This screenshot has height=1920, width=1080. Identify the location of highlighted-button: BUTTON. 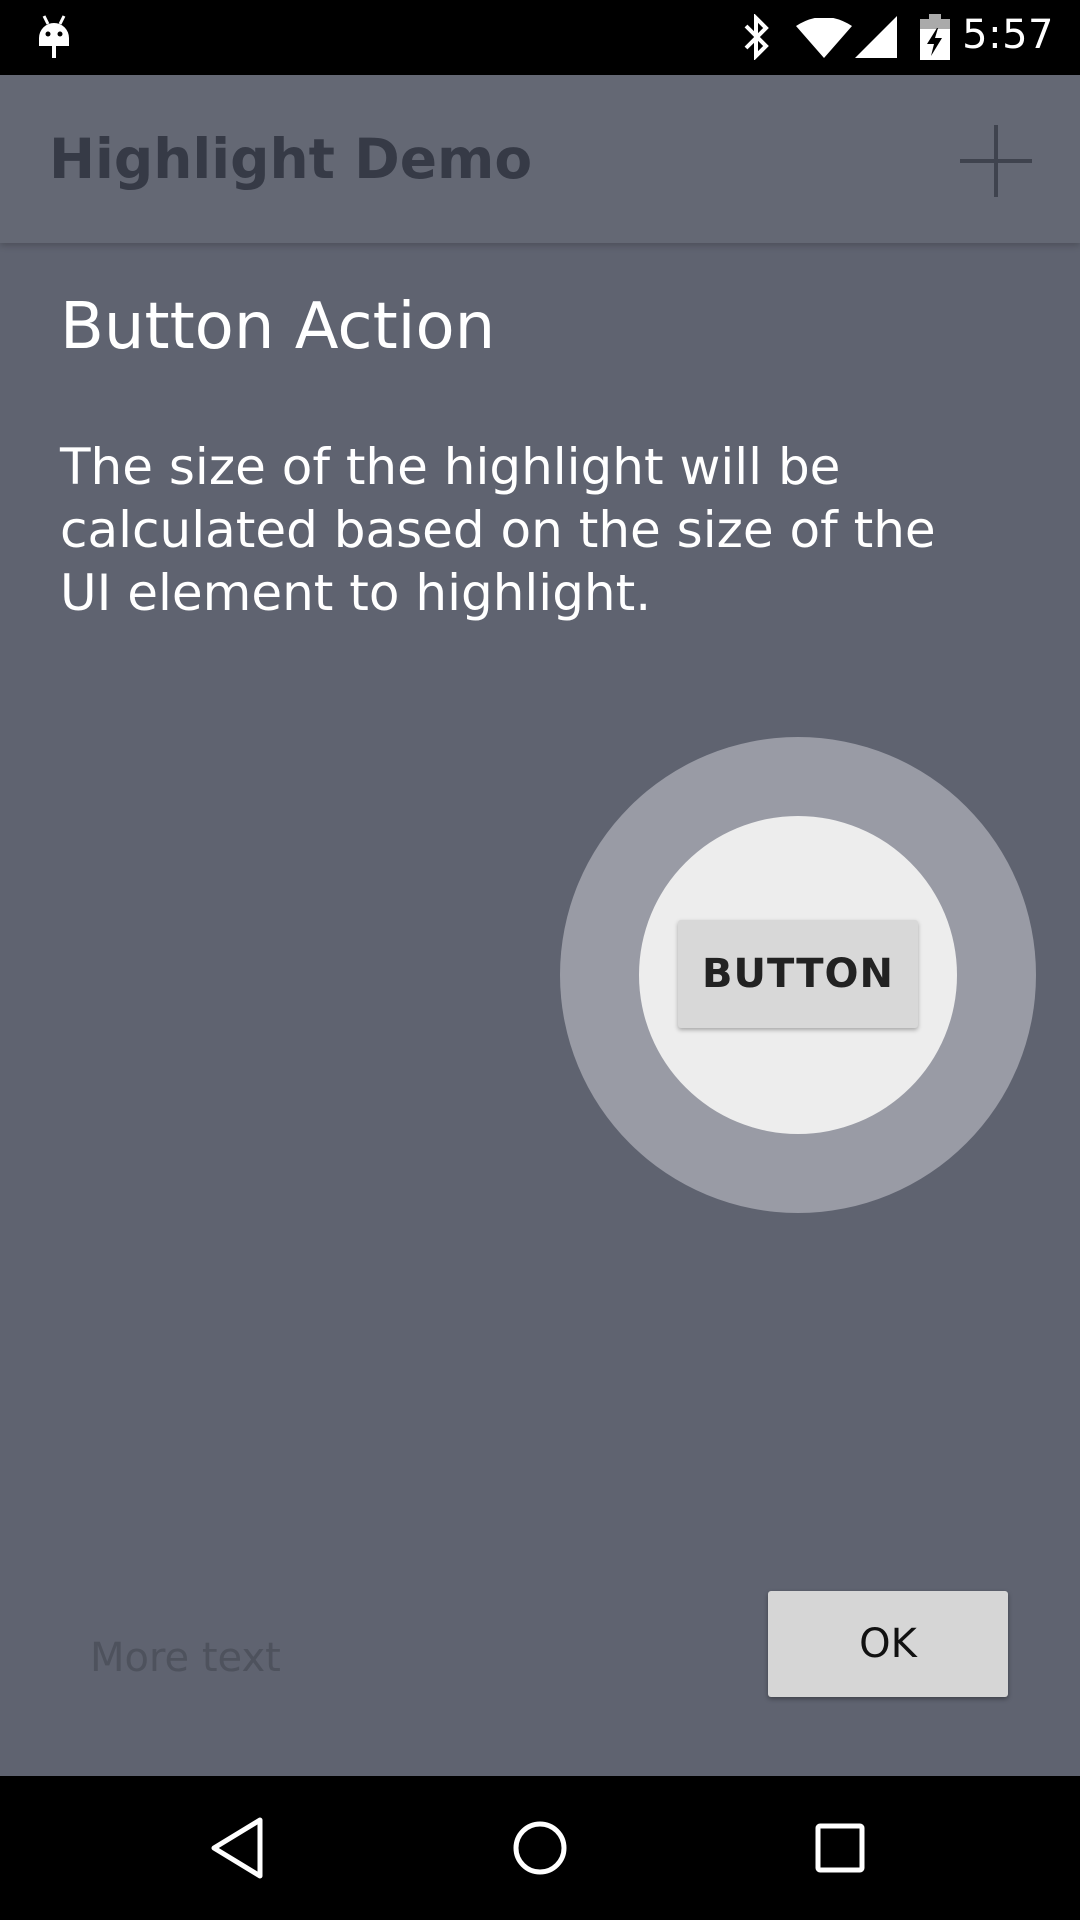
(798, 974).